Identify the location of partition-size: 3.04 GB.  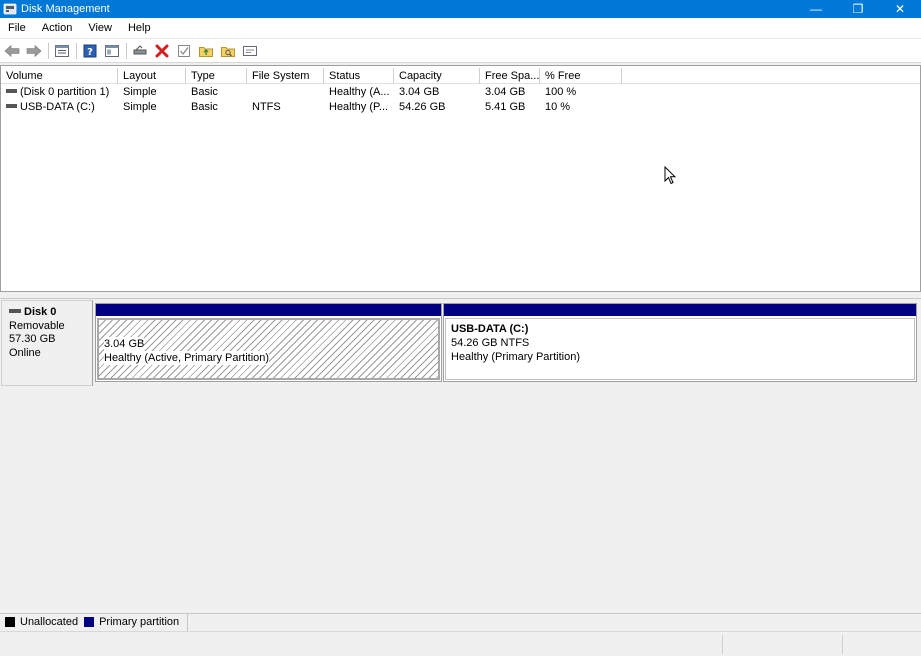
(124, 344).